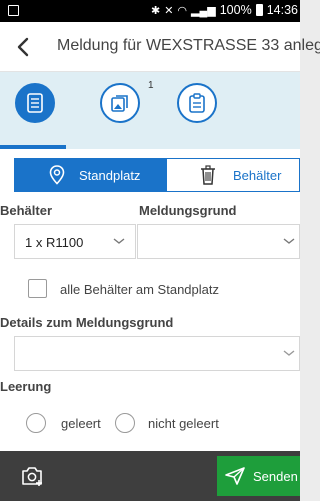 The image size is (320, 501). Describe the element at coordinates (188, 210) in the screenshot. I see `meldungsgrund-label: Meldungsgrund` at that location.